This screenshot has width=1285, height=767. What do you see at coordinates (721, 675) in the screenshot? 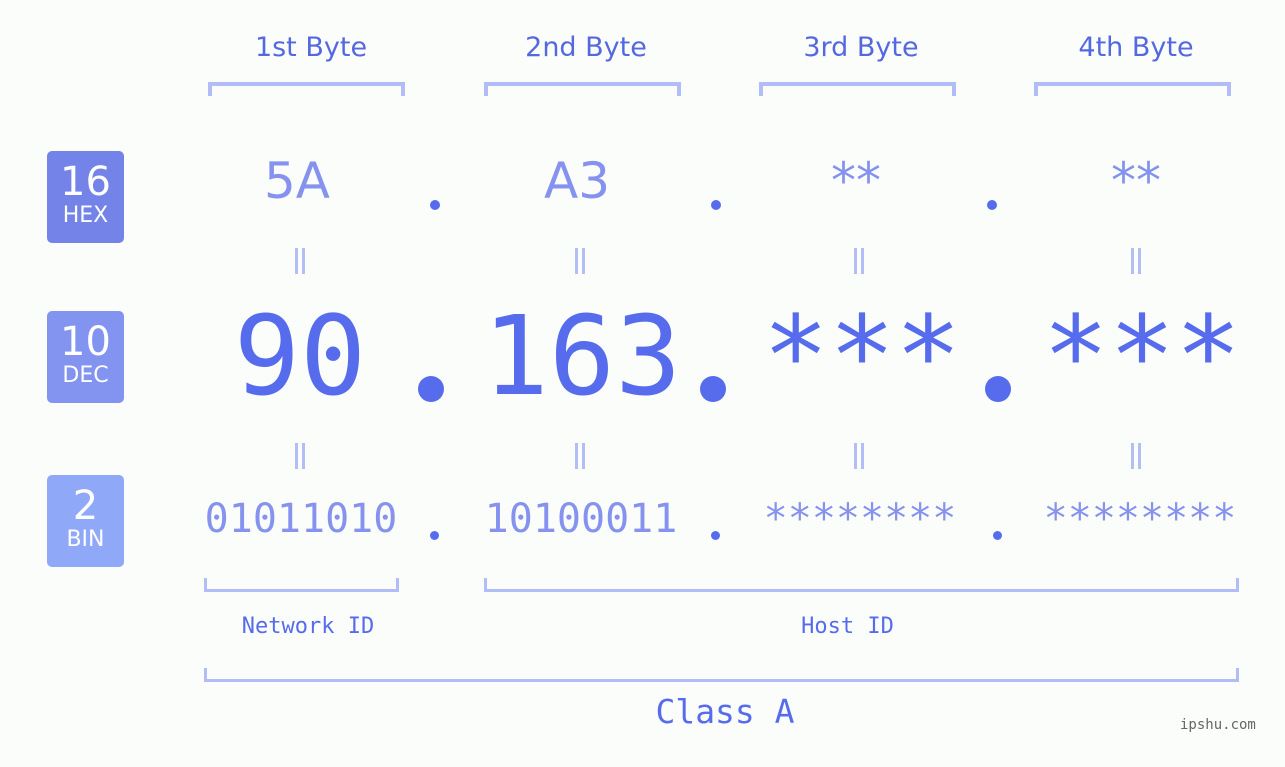
I see `class-bracket` at bounding box center [721, 675].